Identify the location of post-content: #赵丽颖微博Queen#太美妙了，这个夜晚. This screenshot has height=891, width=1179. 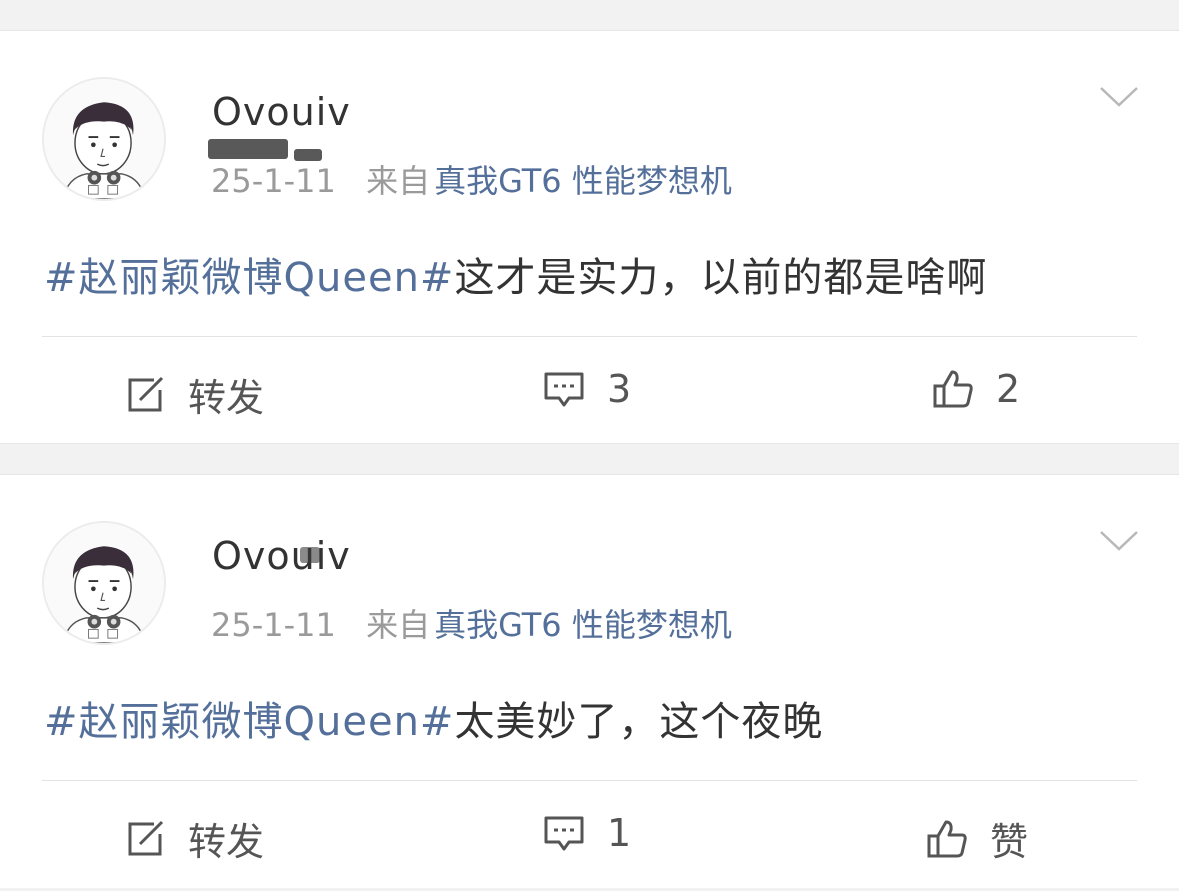
(433, 718).